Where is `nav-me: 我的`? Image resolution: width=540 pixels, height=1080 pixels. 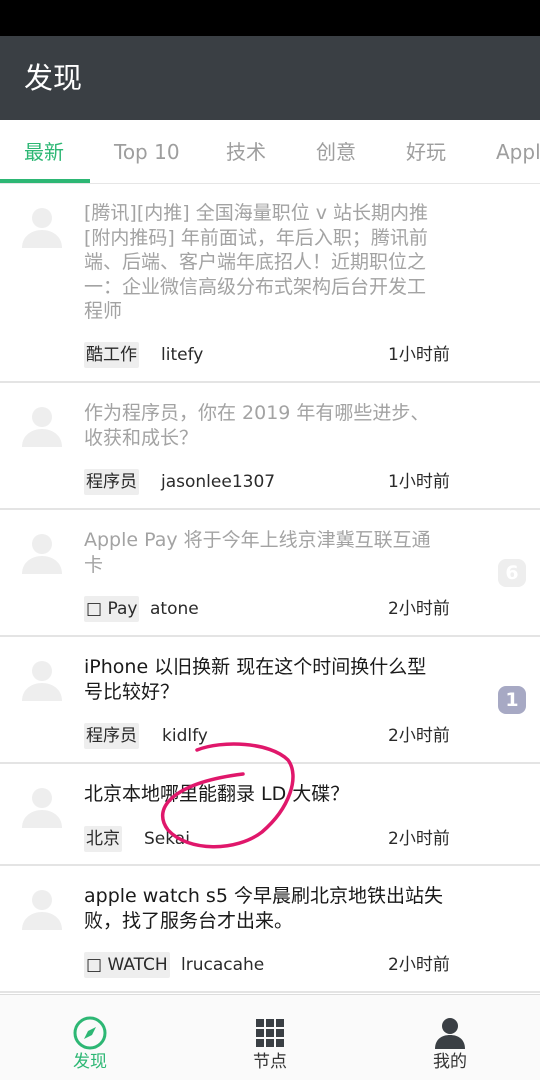
nav-me: 我的 is located at coordinates (450, 1037).